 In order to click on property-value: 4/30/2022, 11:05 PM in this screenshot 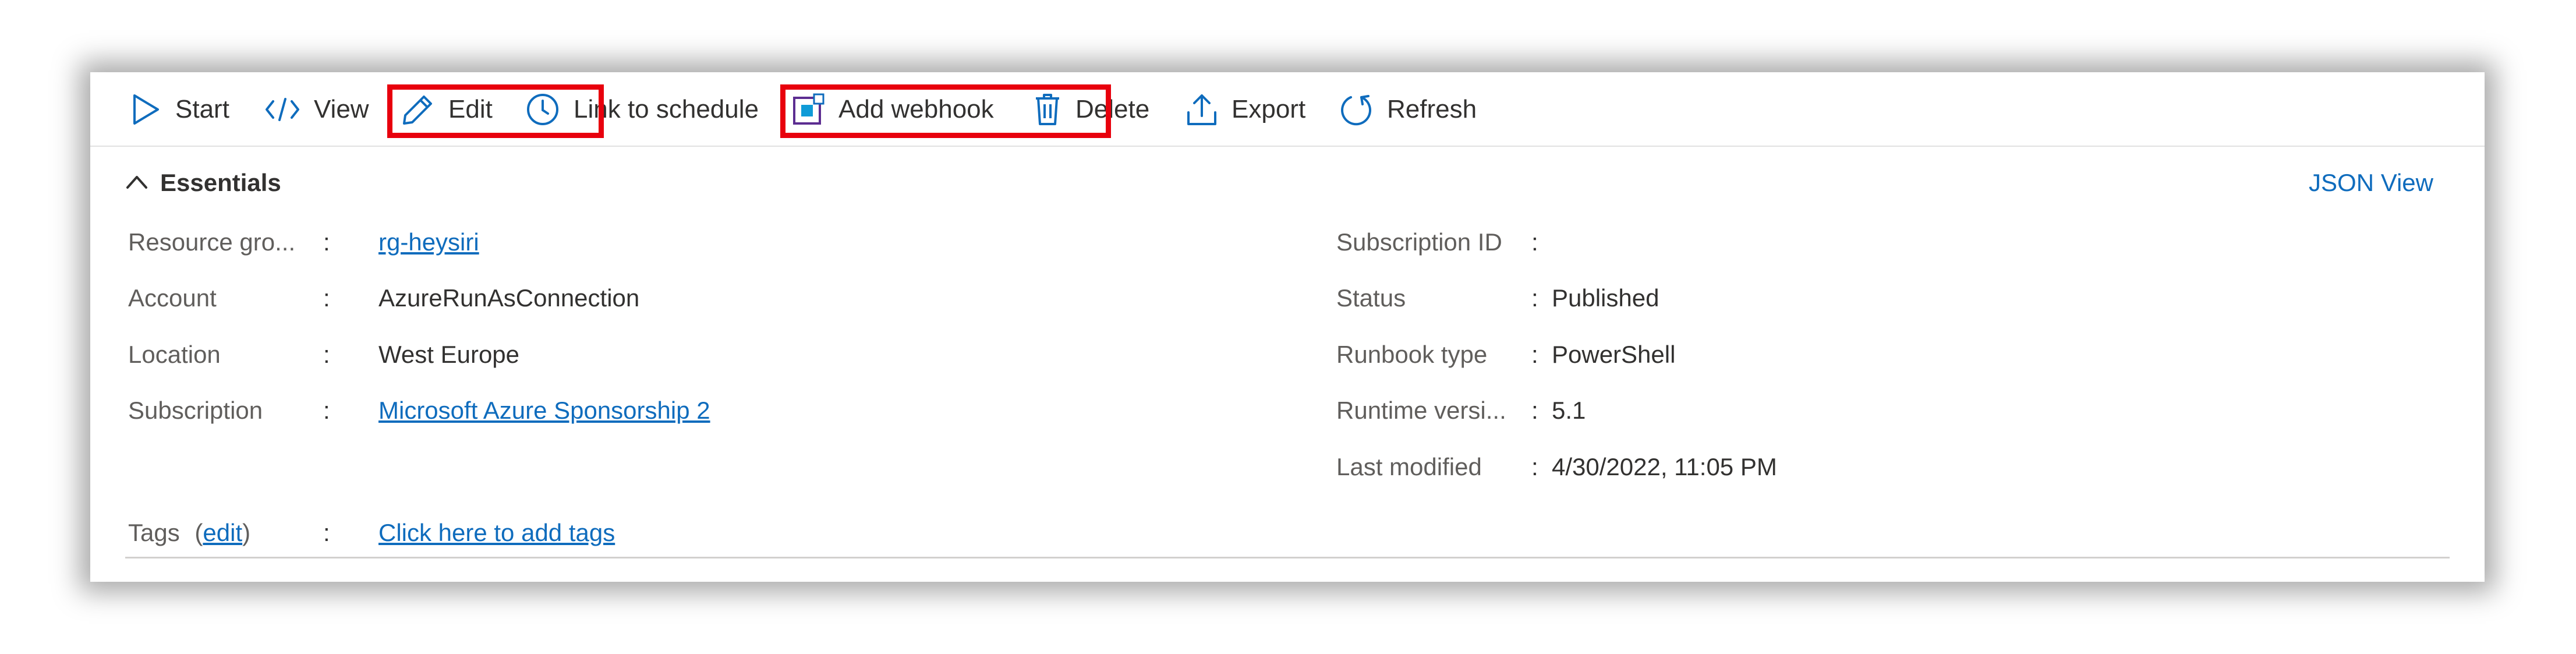, I will do `click(1664, 466)`.